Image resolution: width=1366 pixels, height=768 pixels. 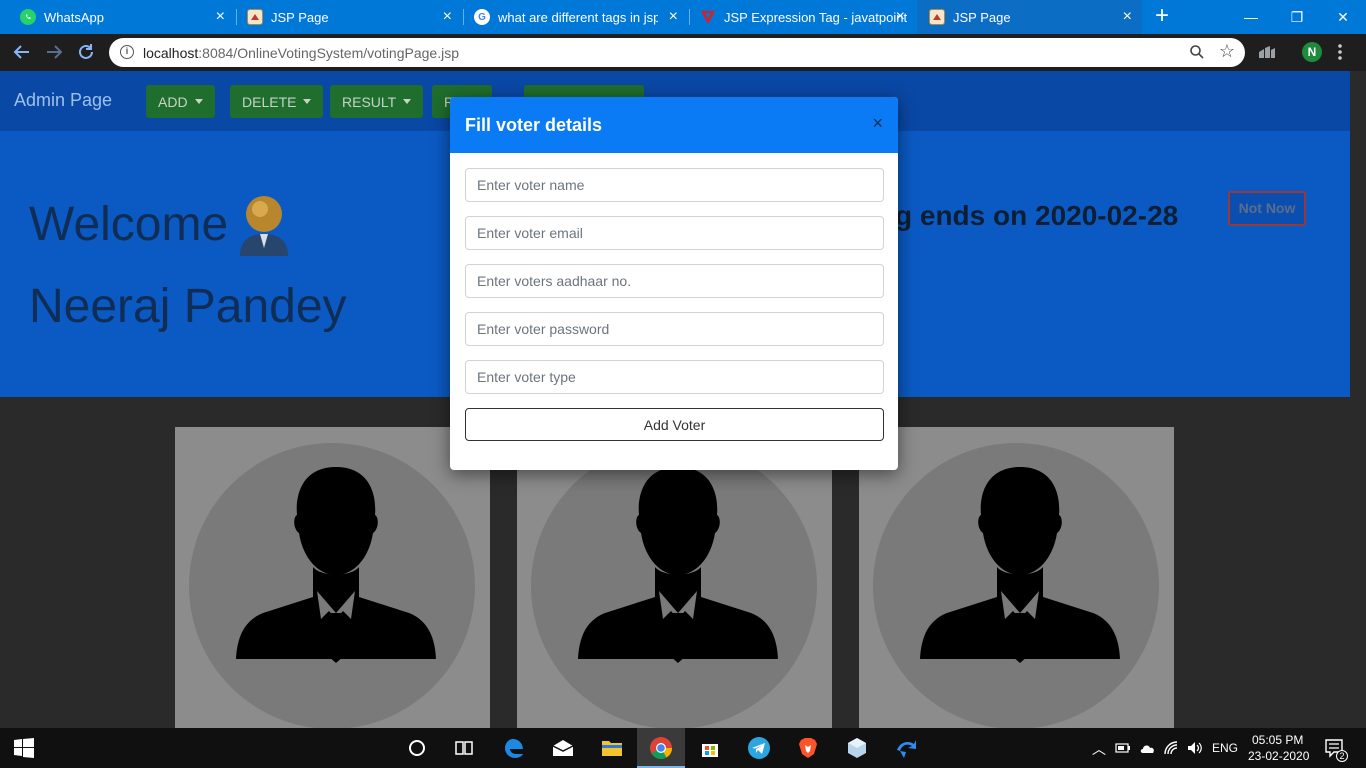 What do you see at coordinates (674, 329) in the screenshot?
I see `voter-password-input` at bounding box center [674, 329].